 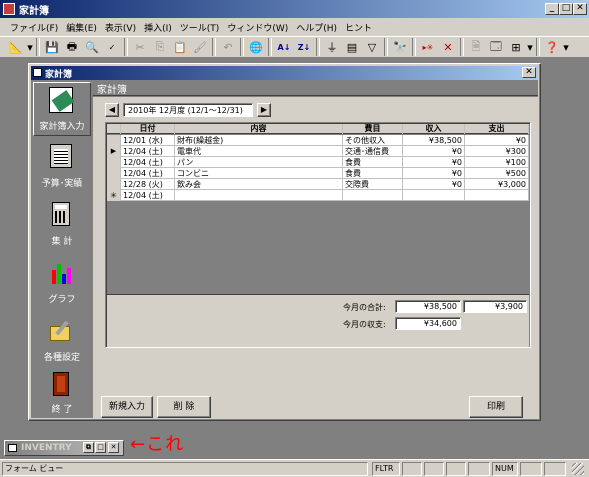 I want to click on paste-icon: 📋, so click(x=180, y=47).